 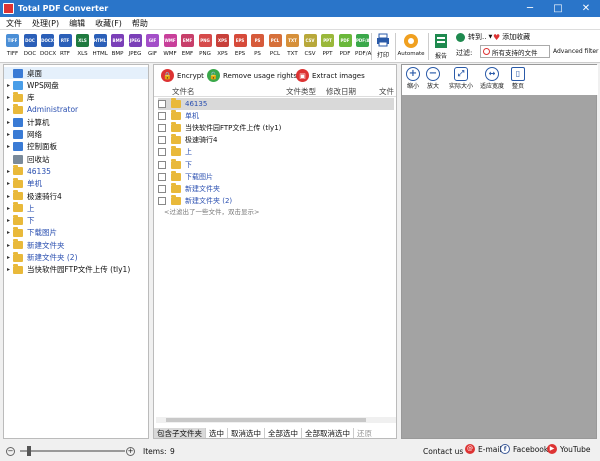 What do you see at coordinates (175, 164) in the screenshot?
I see `file-row: 下` at bounding box center [175, 164].